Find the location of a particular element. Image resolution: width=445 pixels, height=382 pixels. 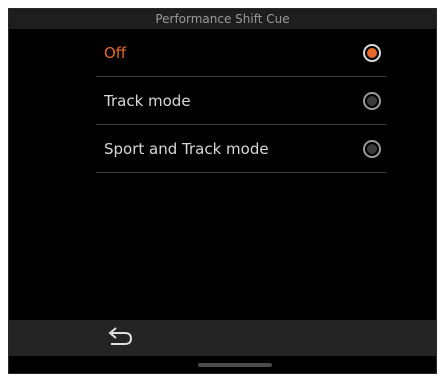

home-strip is located at coordinates (222, 364).